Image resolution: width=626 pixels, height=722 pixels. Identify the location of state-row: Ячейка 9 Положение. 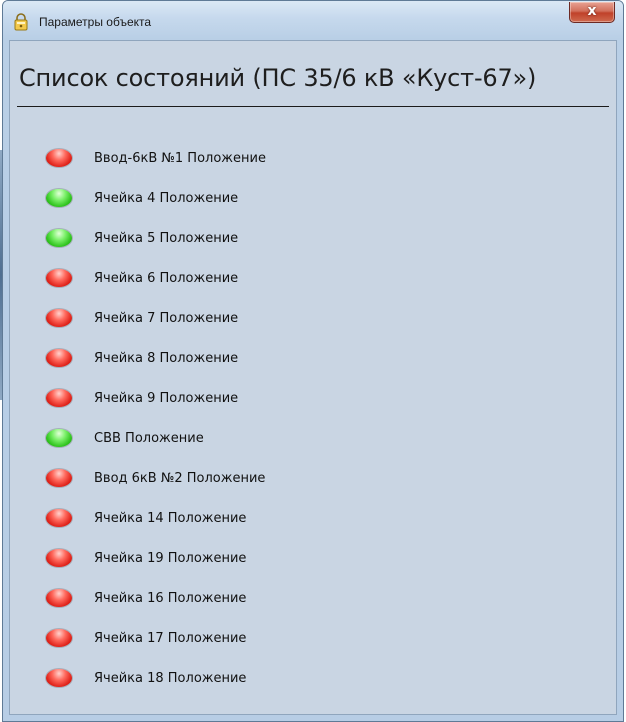
(313, 396).